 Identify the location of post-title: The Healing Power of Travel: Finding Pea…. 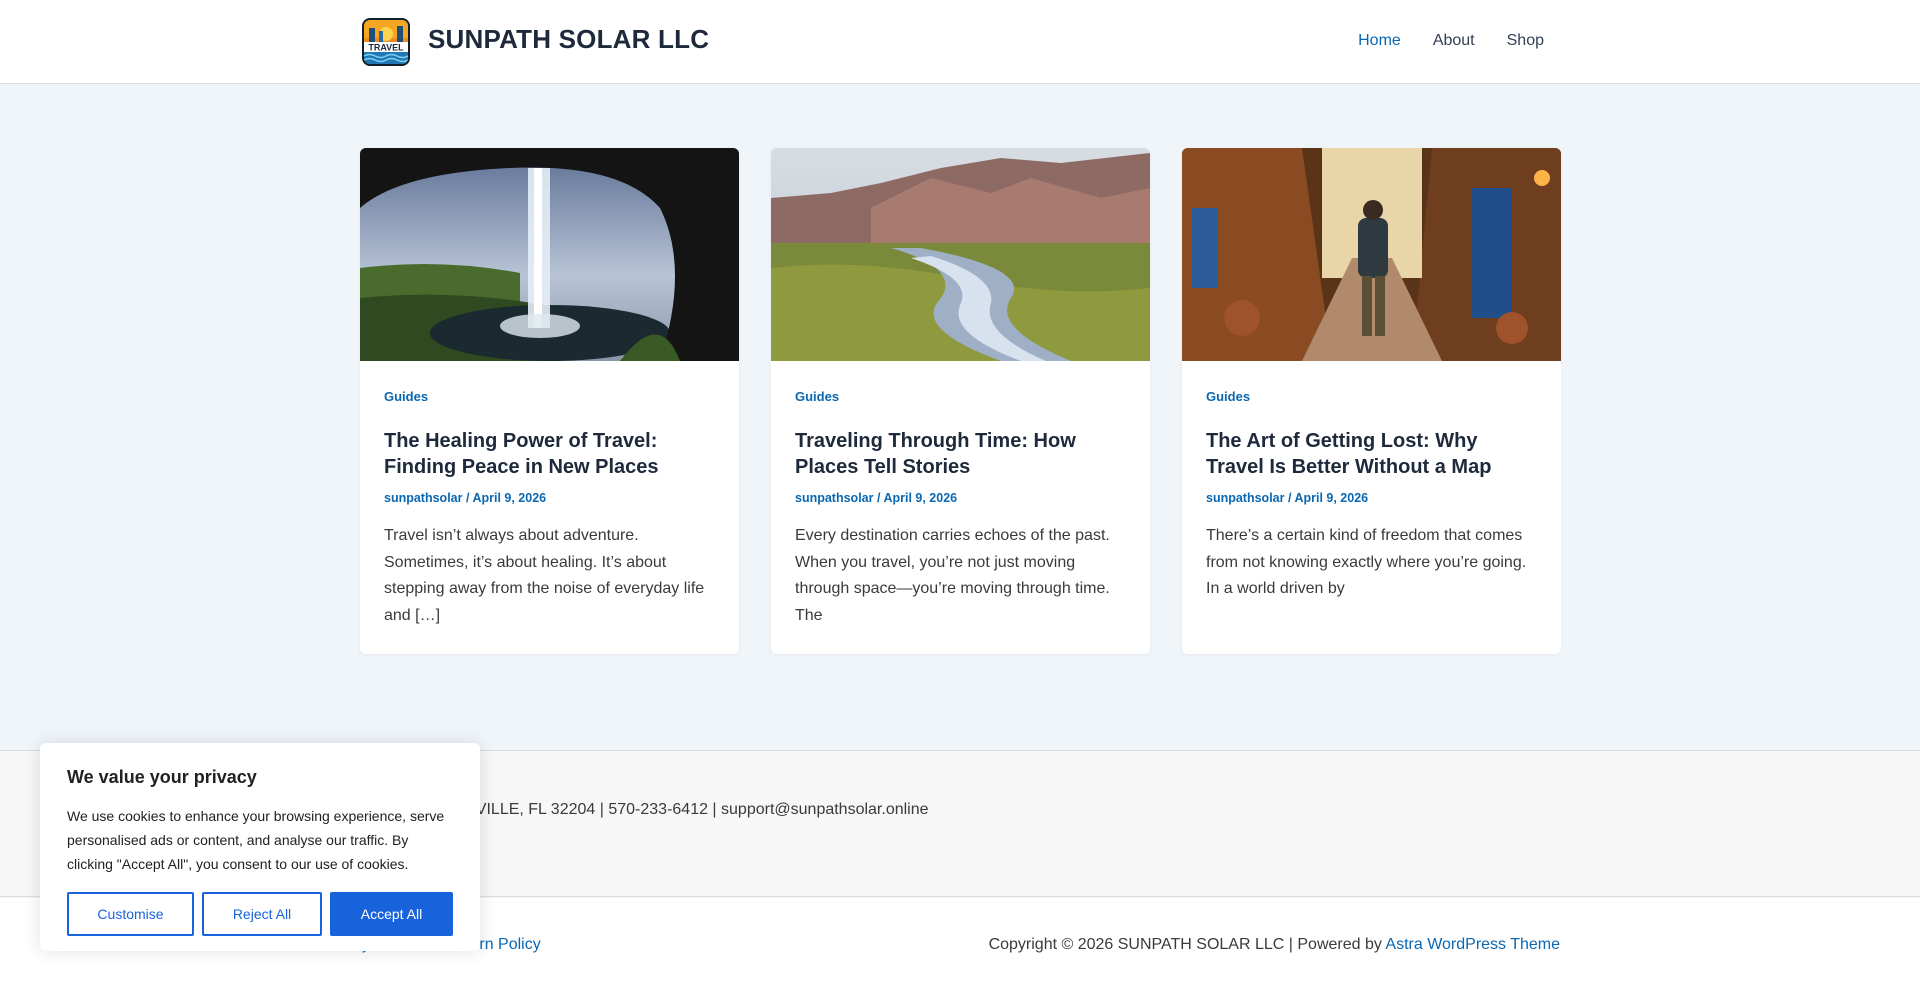
(549, 454).